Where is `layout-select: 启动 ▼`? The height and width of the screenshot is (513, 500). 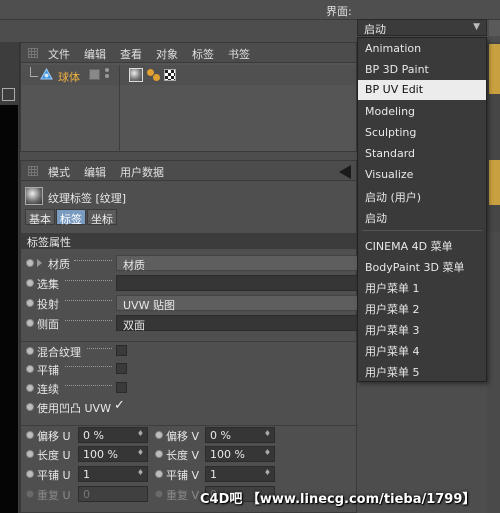
layout-select: 启动 ▼ is located at coordinates (422, 27).